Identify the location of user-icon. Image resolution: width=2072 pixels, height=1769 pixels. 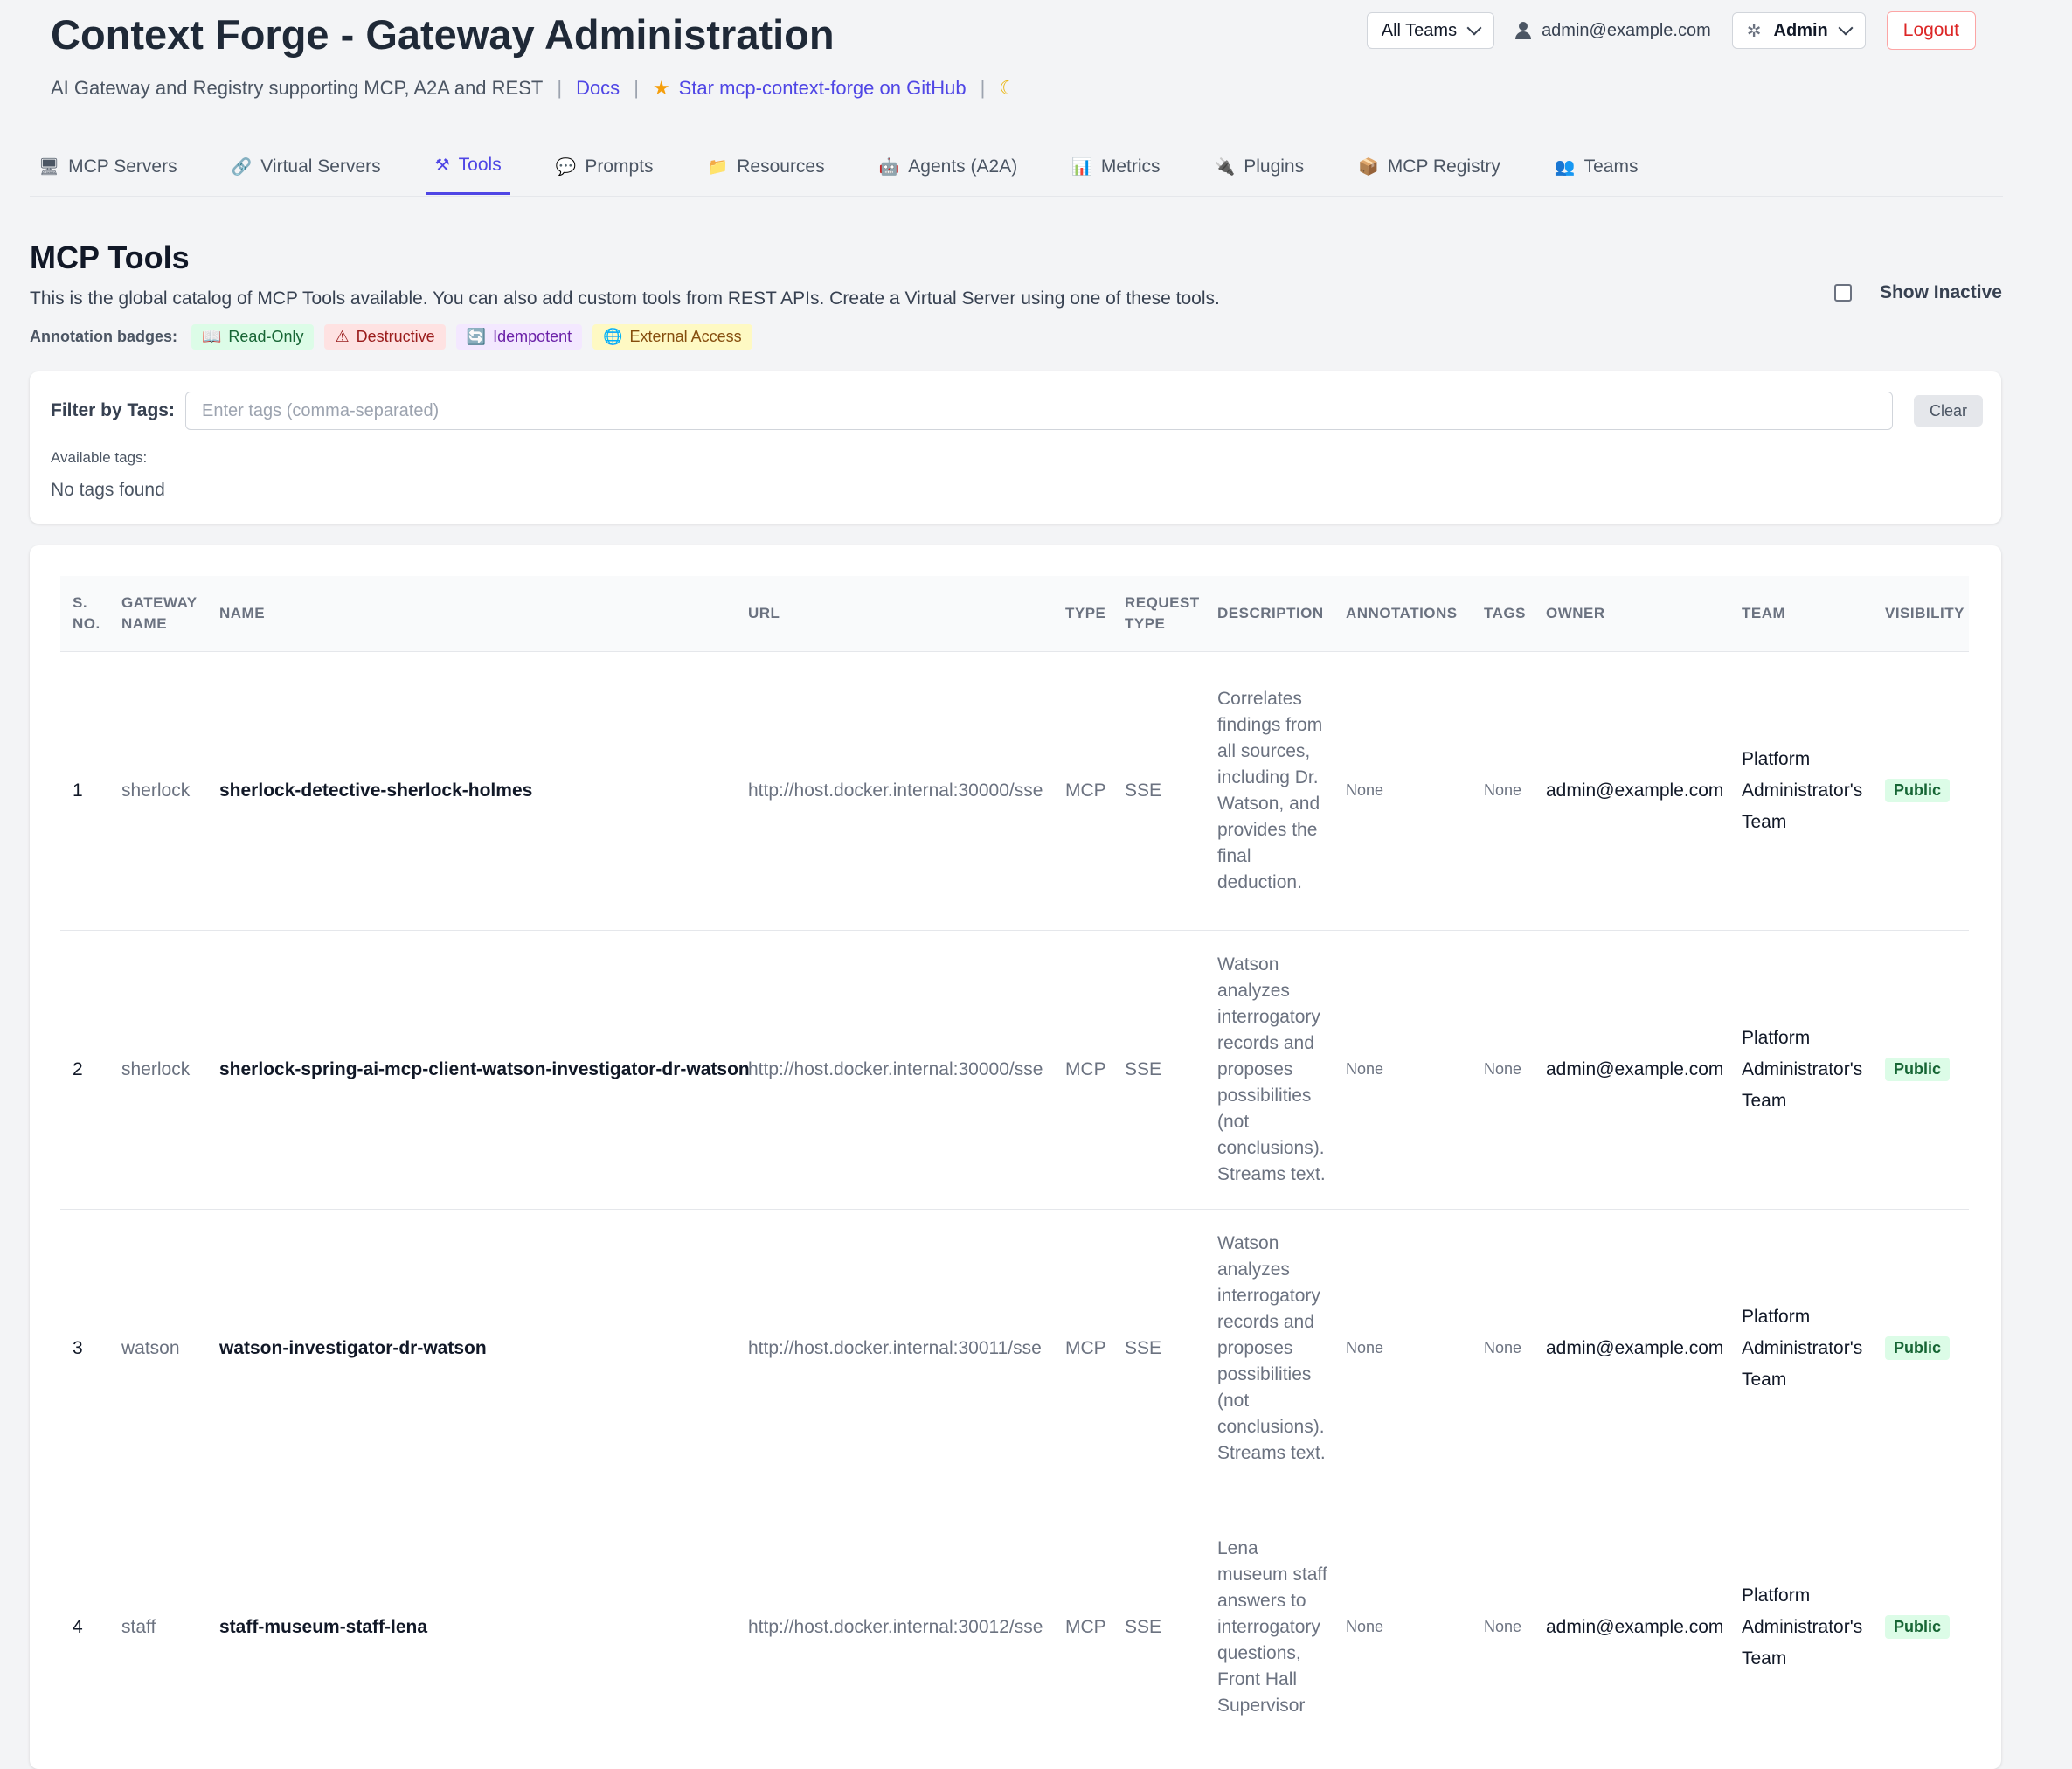
(1523, 31).